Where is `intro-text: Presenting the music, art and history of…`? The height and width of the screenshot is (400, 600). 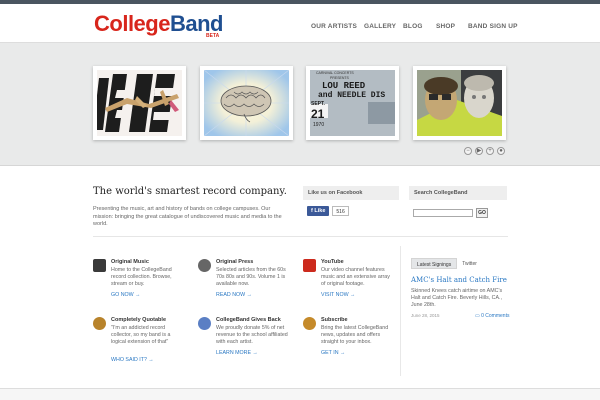 intro-text: Presenting the music, art and history of… is located at coordinates (187, 216).